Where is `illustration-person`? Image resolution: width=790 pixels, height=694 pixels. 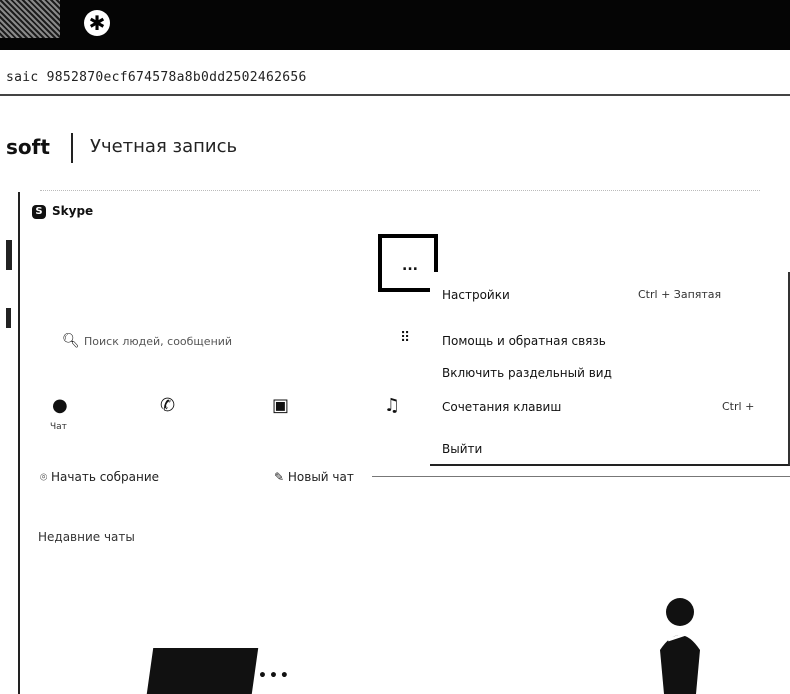 illustration-person is located at coordinates (680, 646).